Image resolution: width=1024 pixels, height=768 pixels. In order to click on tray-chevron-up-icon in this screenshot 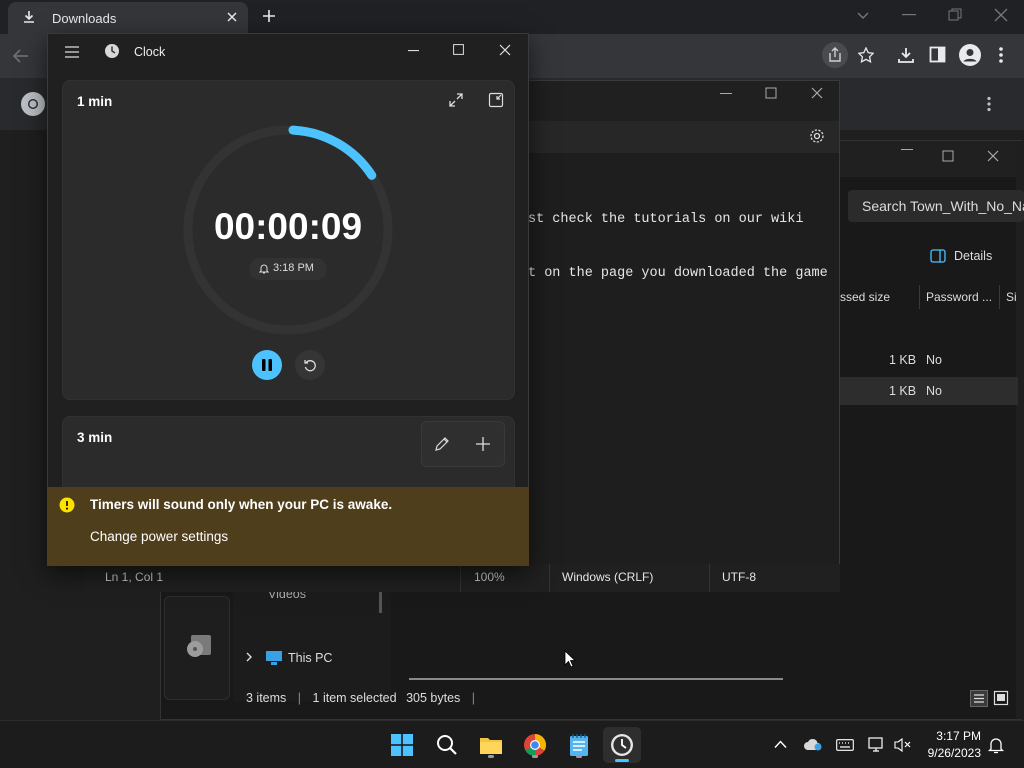, I will do `click(780, 744)`.